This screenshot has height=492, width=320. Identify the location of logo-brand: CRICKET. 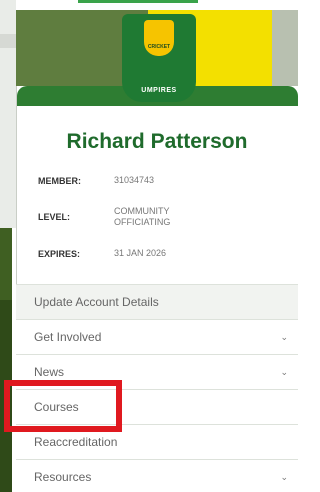
(159, 47).